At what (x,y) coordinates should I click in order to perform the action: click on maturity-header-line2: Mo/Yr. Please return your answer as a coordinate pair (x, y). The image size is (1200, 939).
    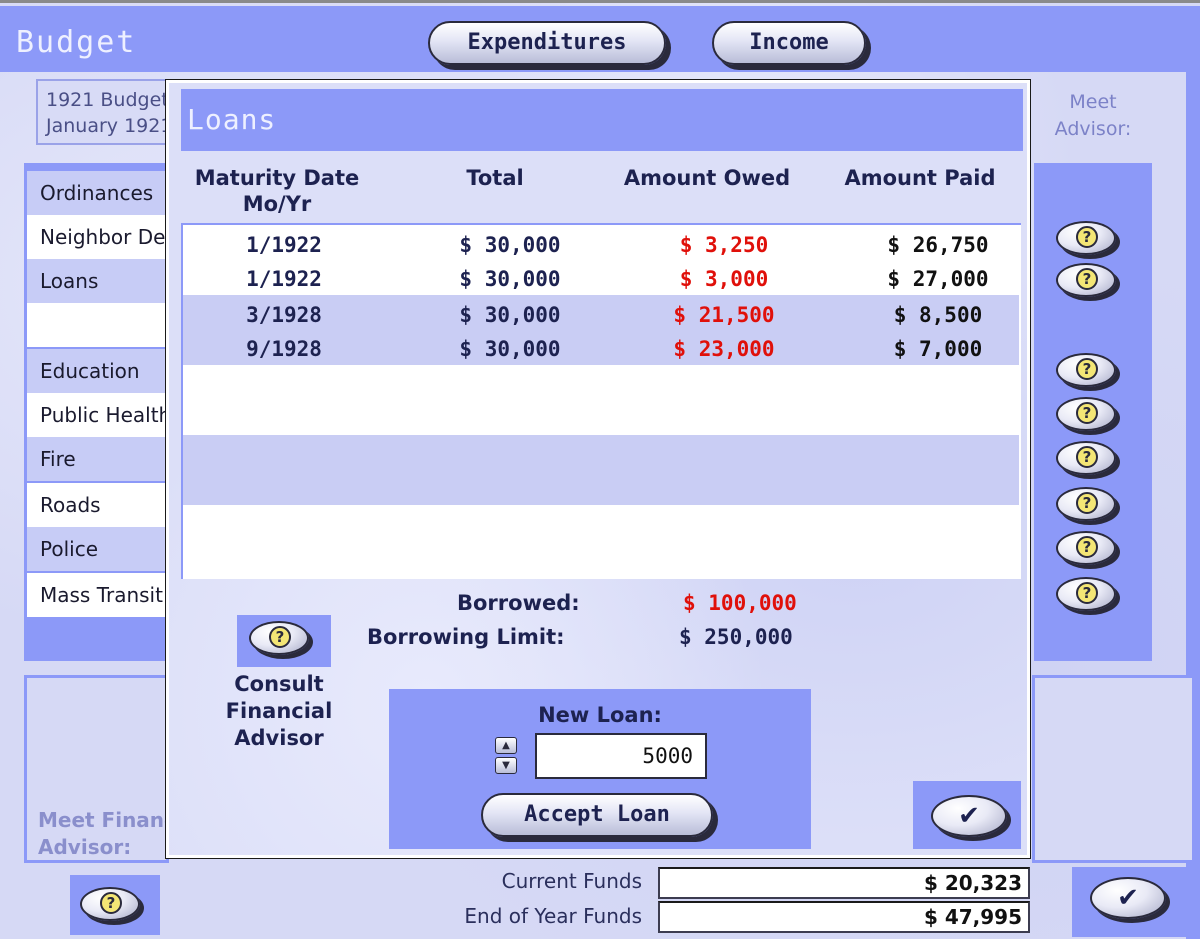
    Looking at the image, I should click on (277, 204).